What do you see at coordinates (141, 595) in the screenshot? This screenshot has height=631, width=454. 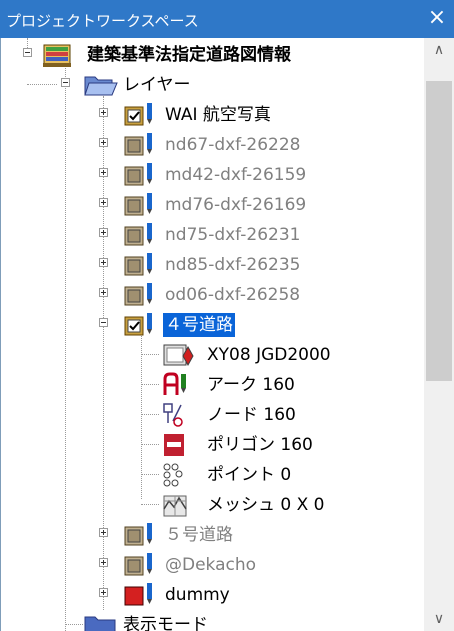 I see `layer-red-icon` at bounding box center [141, 595].